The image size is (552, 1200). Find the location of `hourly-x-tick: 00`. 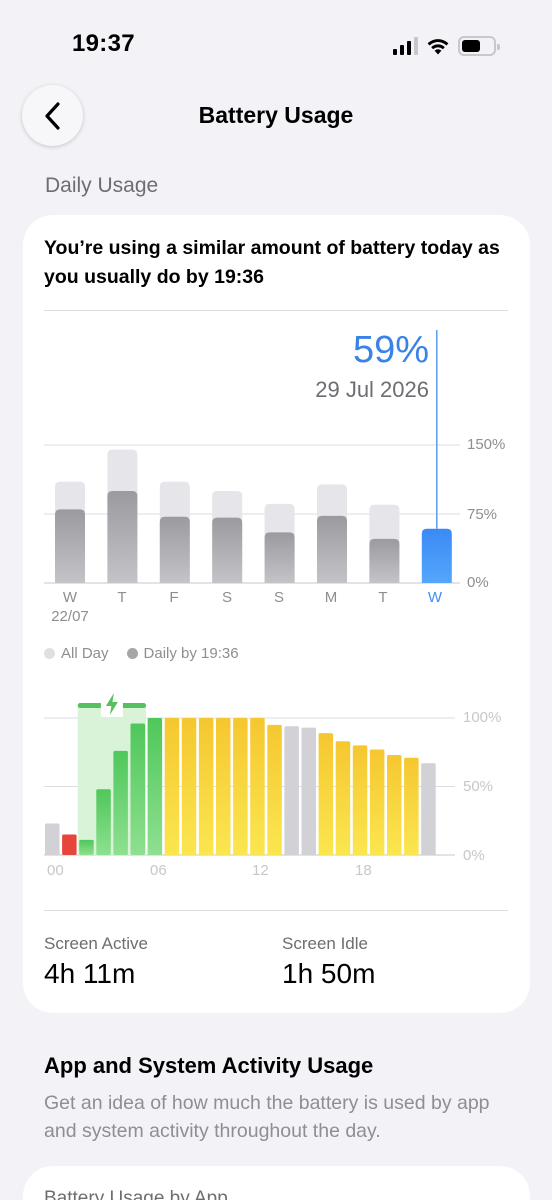

hourly-x-tick: 00 is located at coordinates (55, 870).